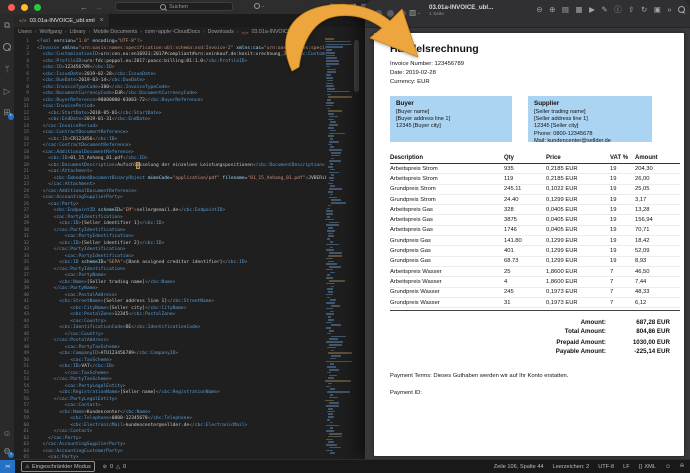  What do you see at coordinates (114, 467) in the screenshot?
I see `problems-indicator: ⊘ 0 △ 0` at bounding box center [114, 467].